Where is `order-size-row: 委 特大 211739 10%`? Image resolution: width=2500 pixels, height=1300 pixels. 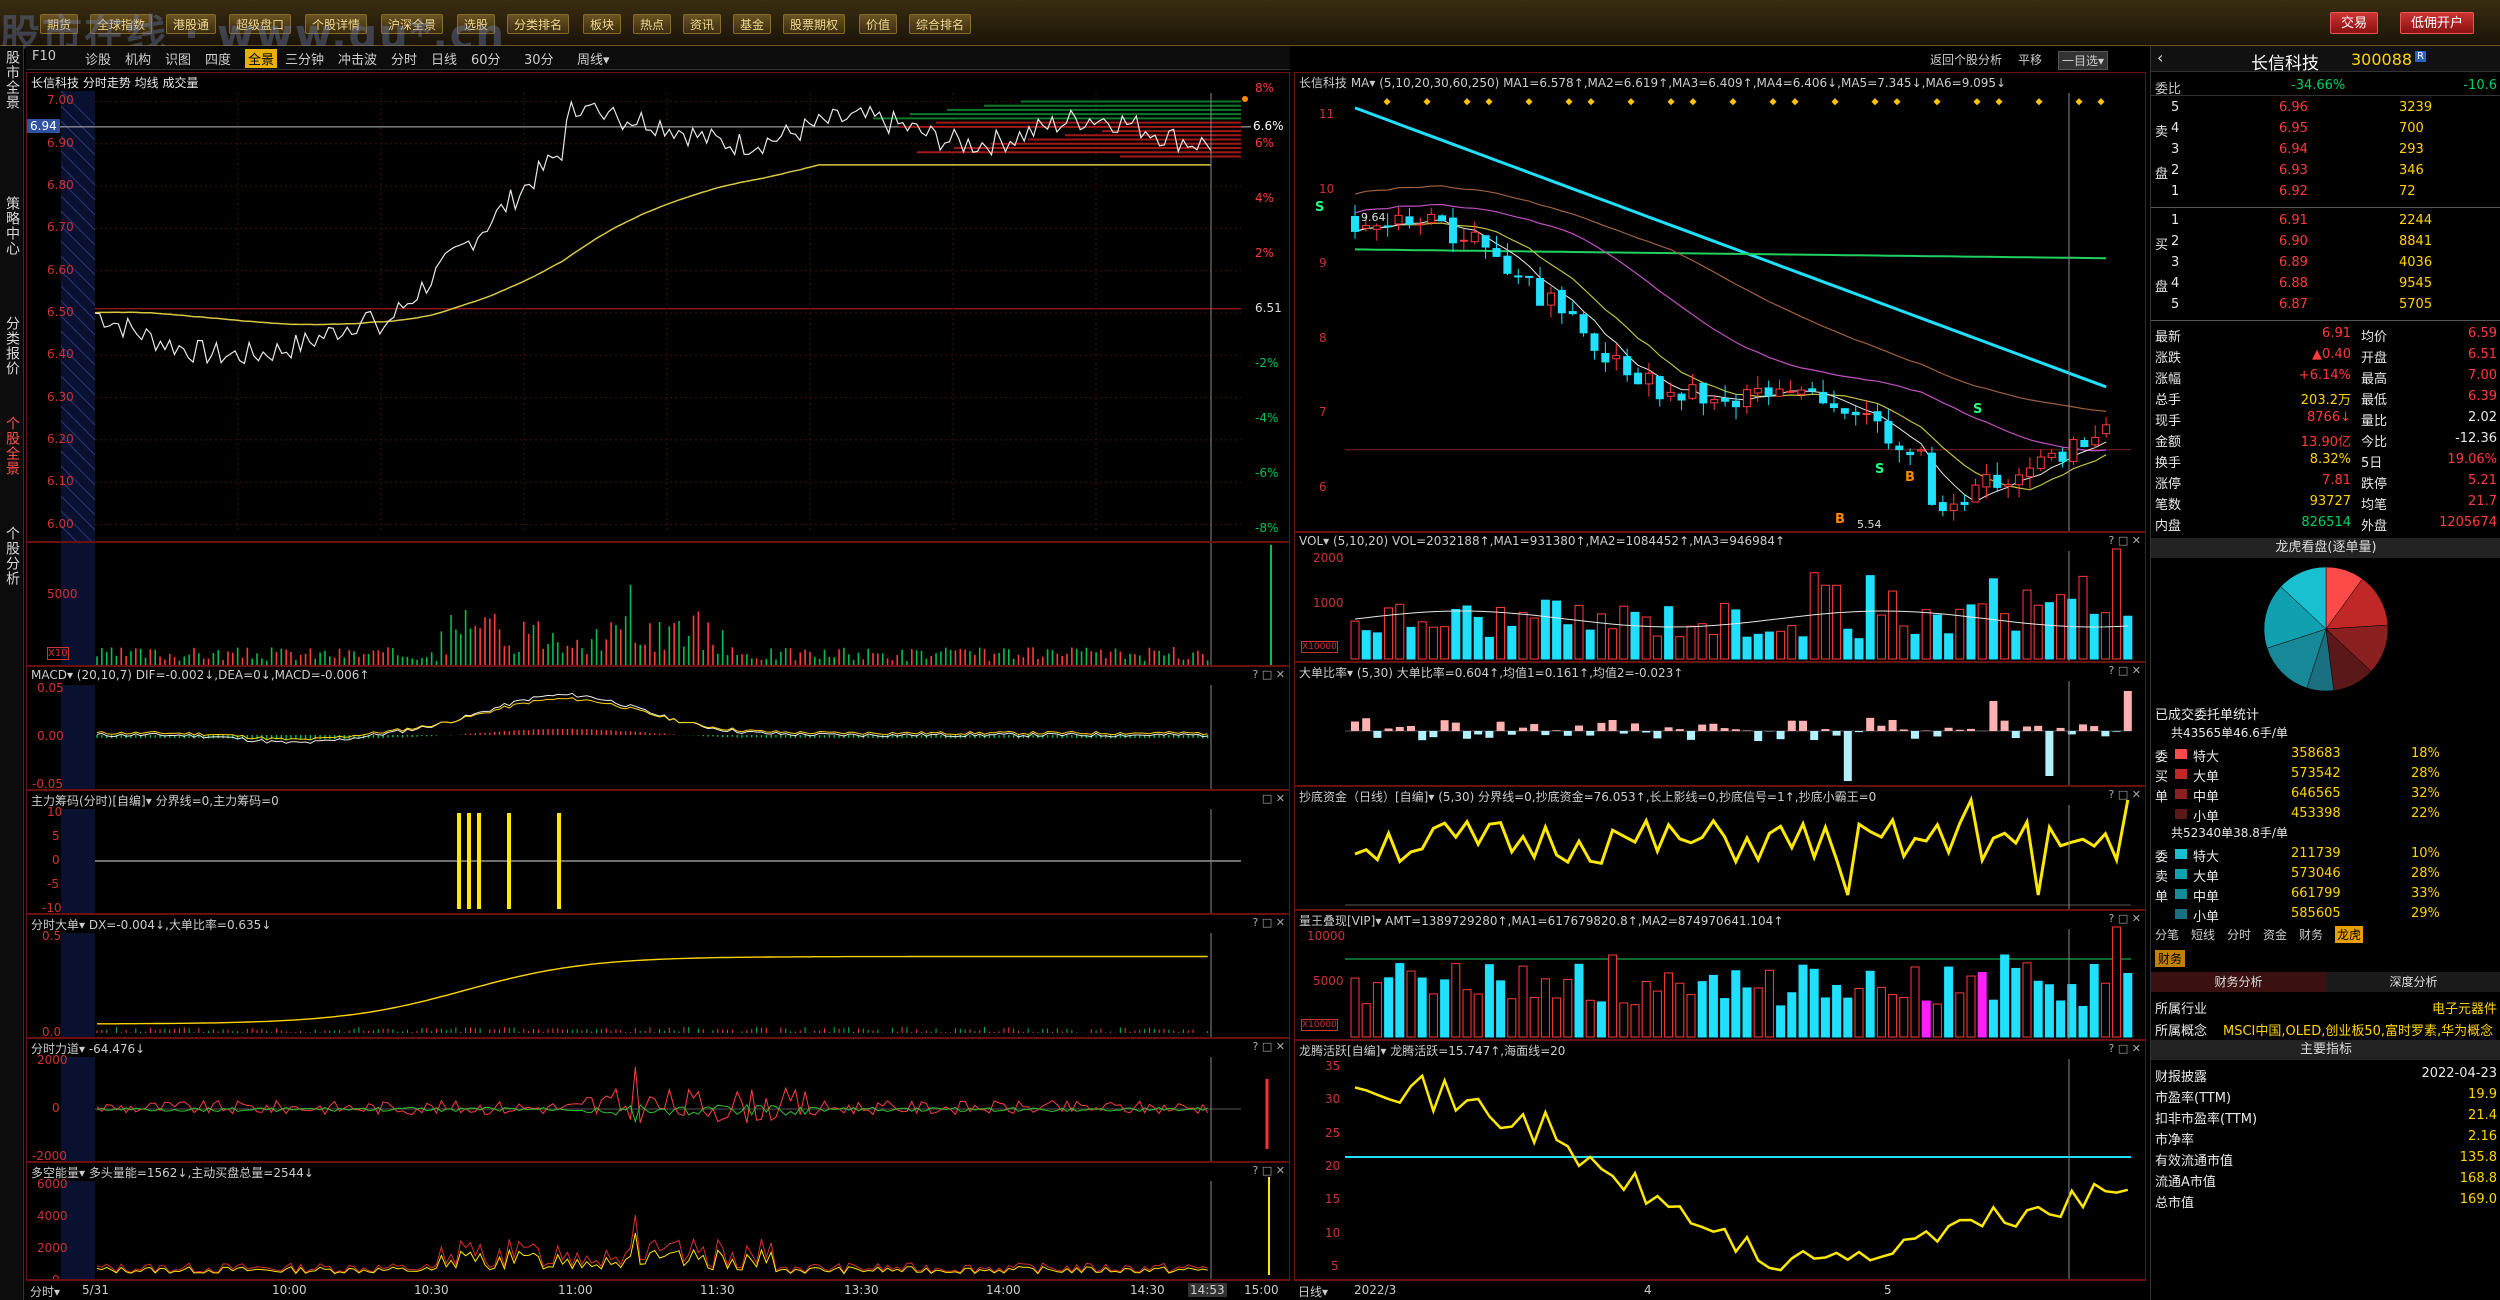 order-size-row: 委 特大 211739 10% is located at coordinates (2325, 854).